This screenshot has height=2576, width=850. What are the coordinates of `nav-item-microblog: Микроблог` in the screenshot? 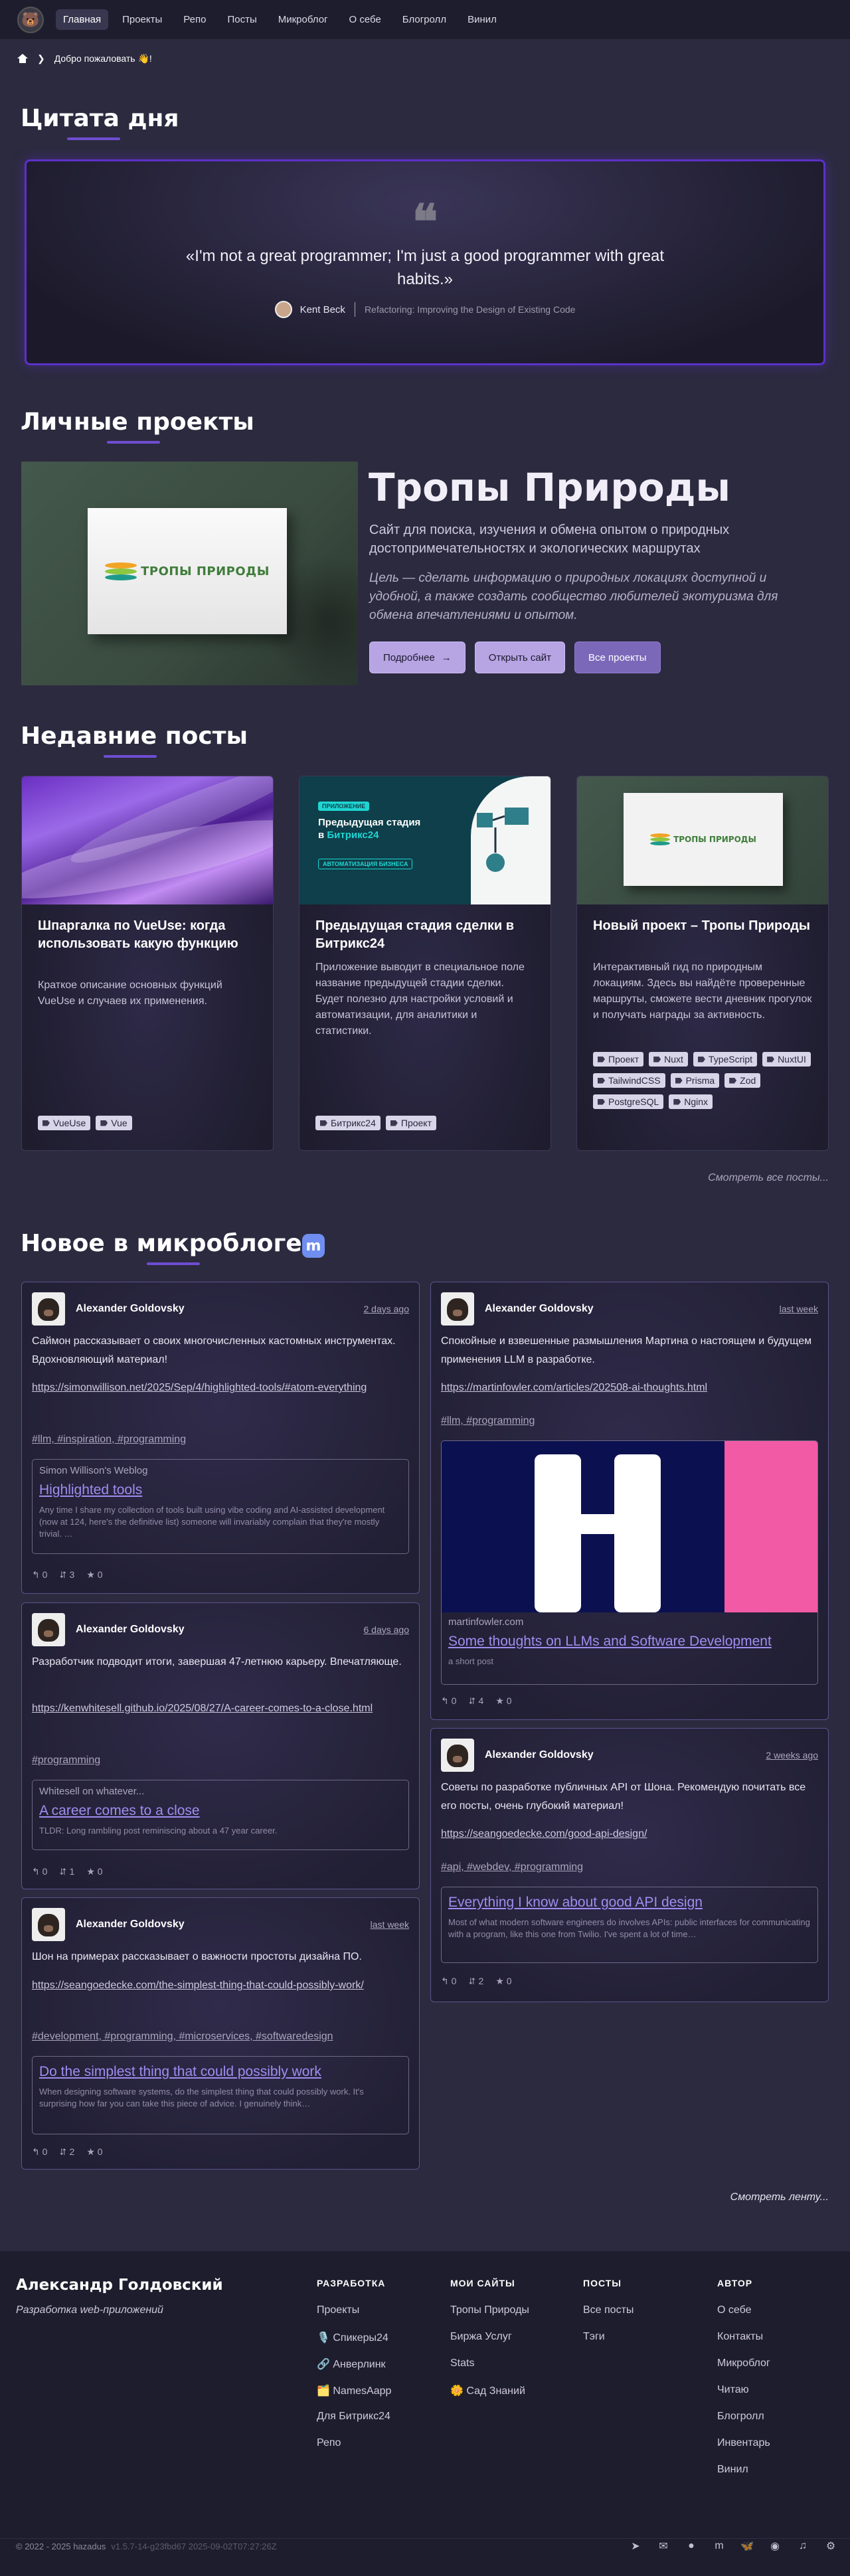 It's located at (303, 19).